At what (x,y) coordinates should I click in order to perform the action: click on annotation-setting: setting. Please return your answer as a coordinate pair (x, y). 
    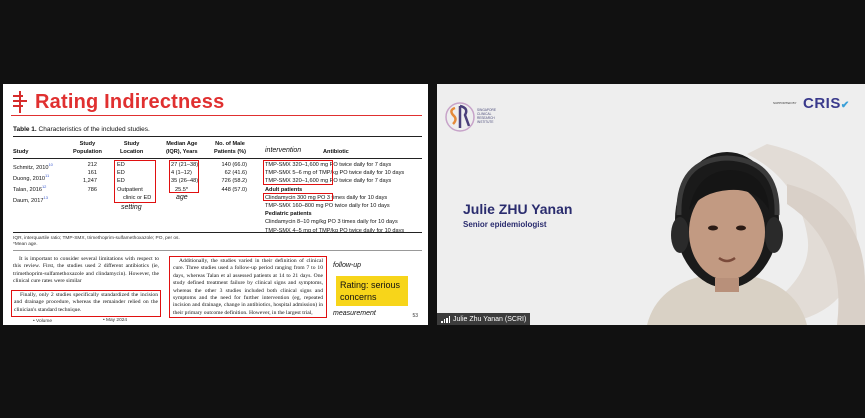
    Looking at the image, I should click on (131, 207).